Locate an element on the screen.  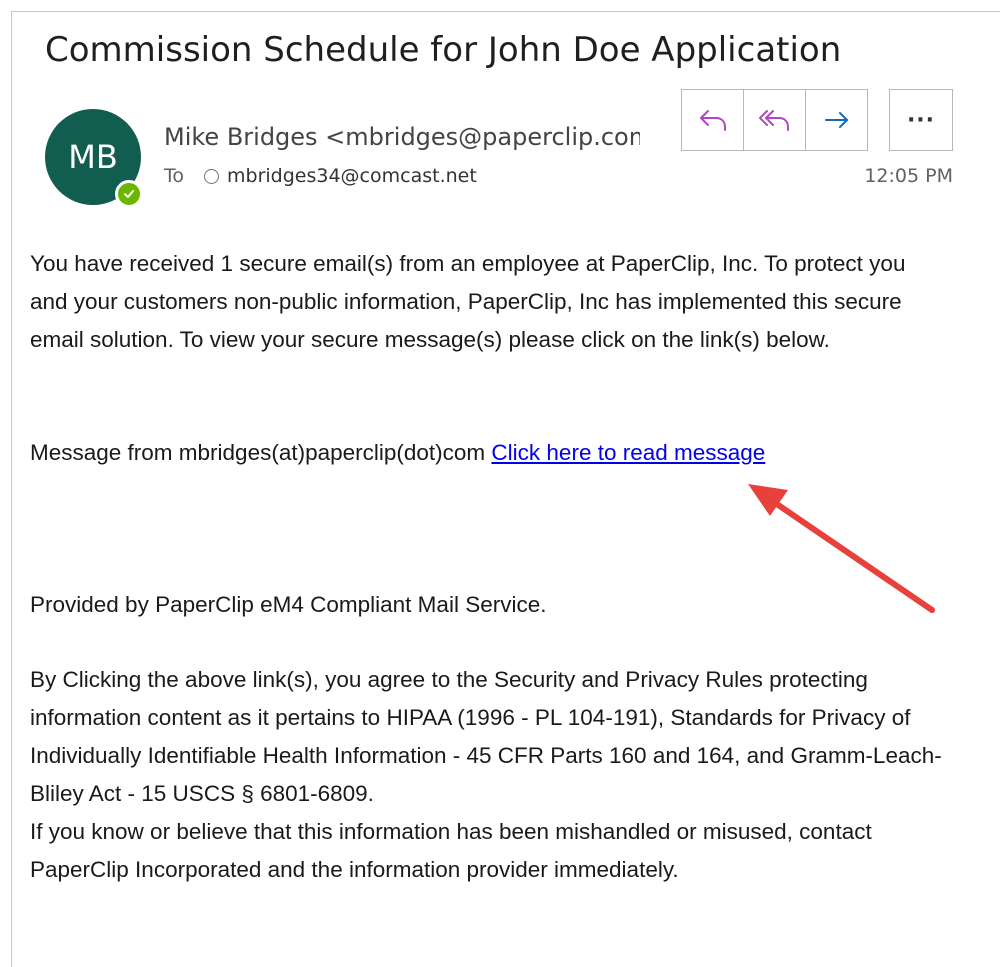
message-actions is located at coordinates (774, 120).